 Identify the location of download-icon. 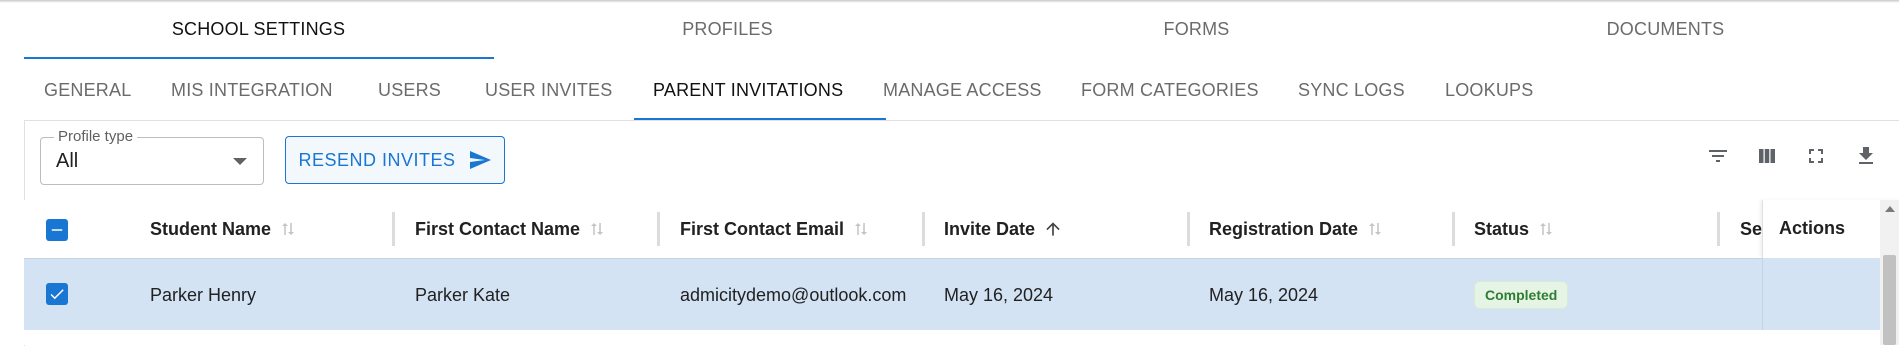
(1866, 155).